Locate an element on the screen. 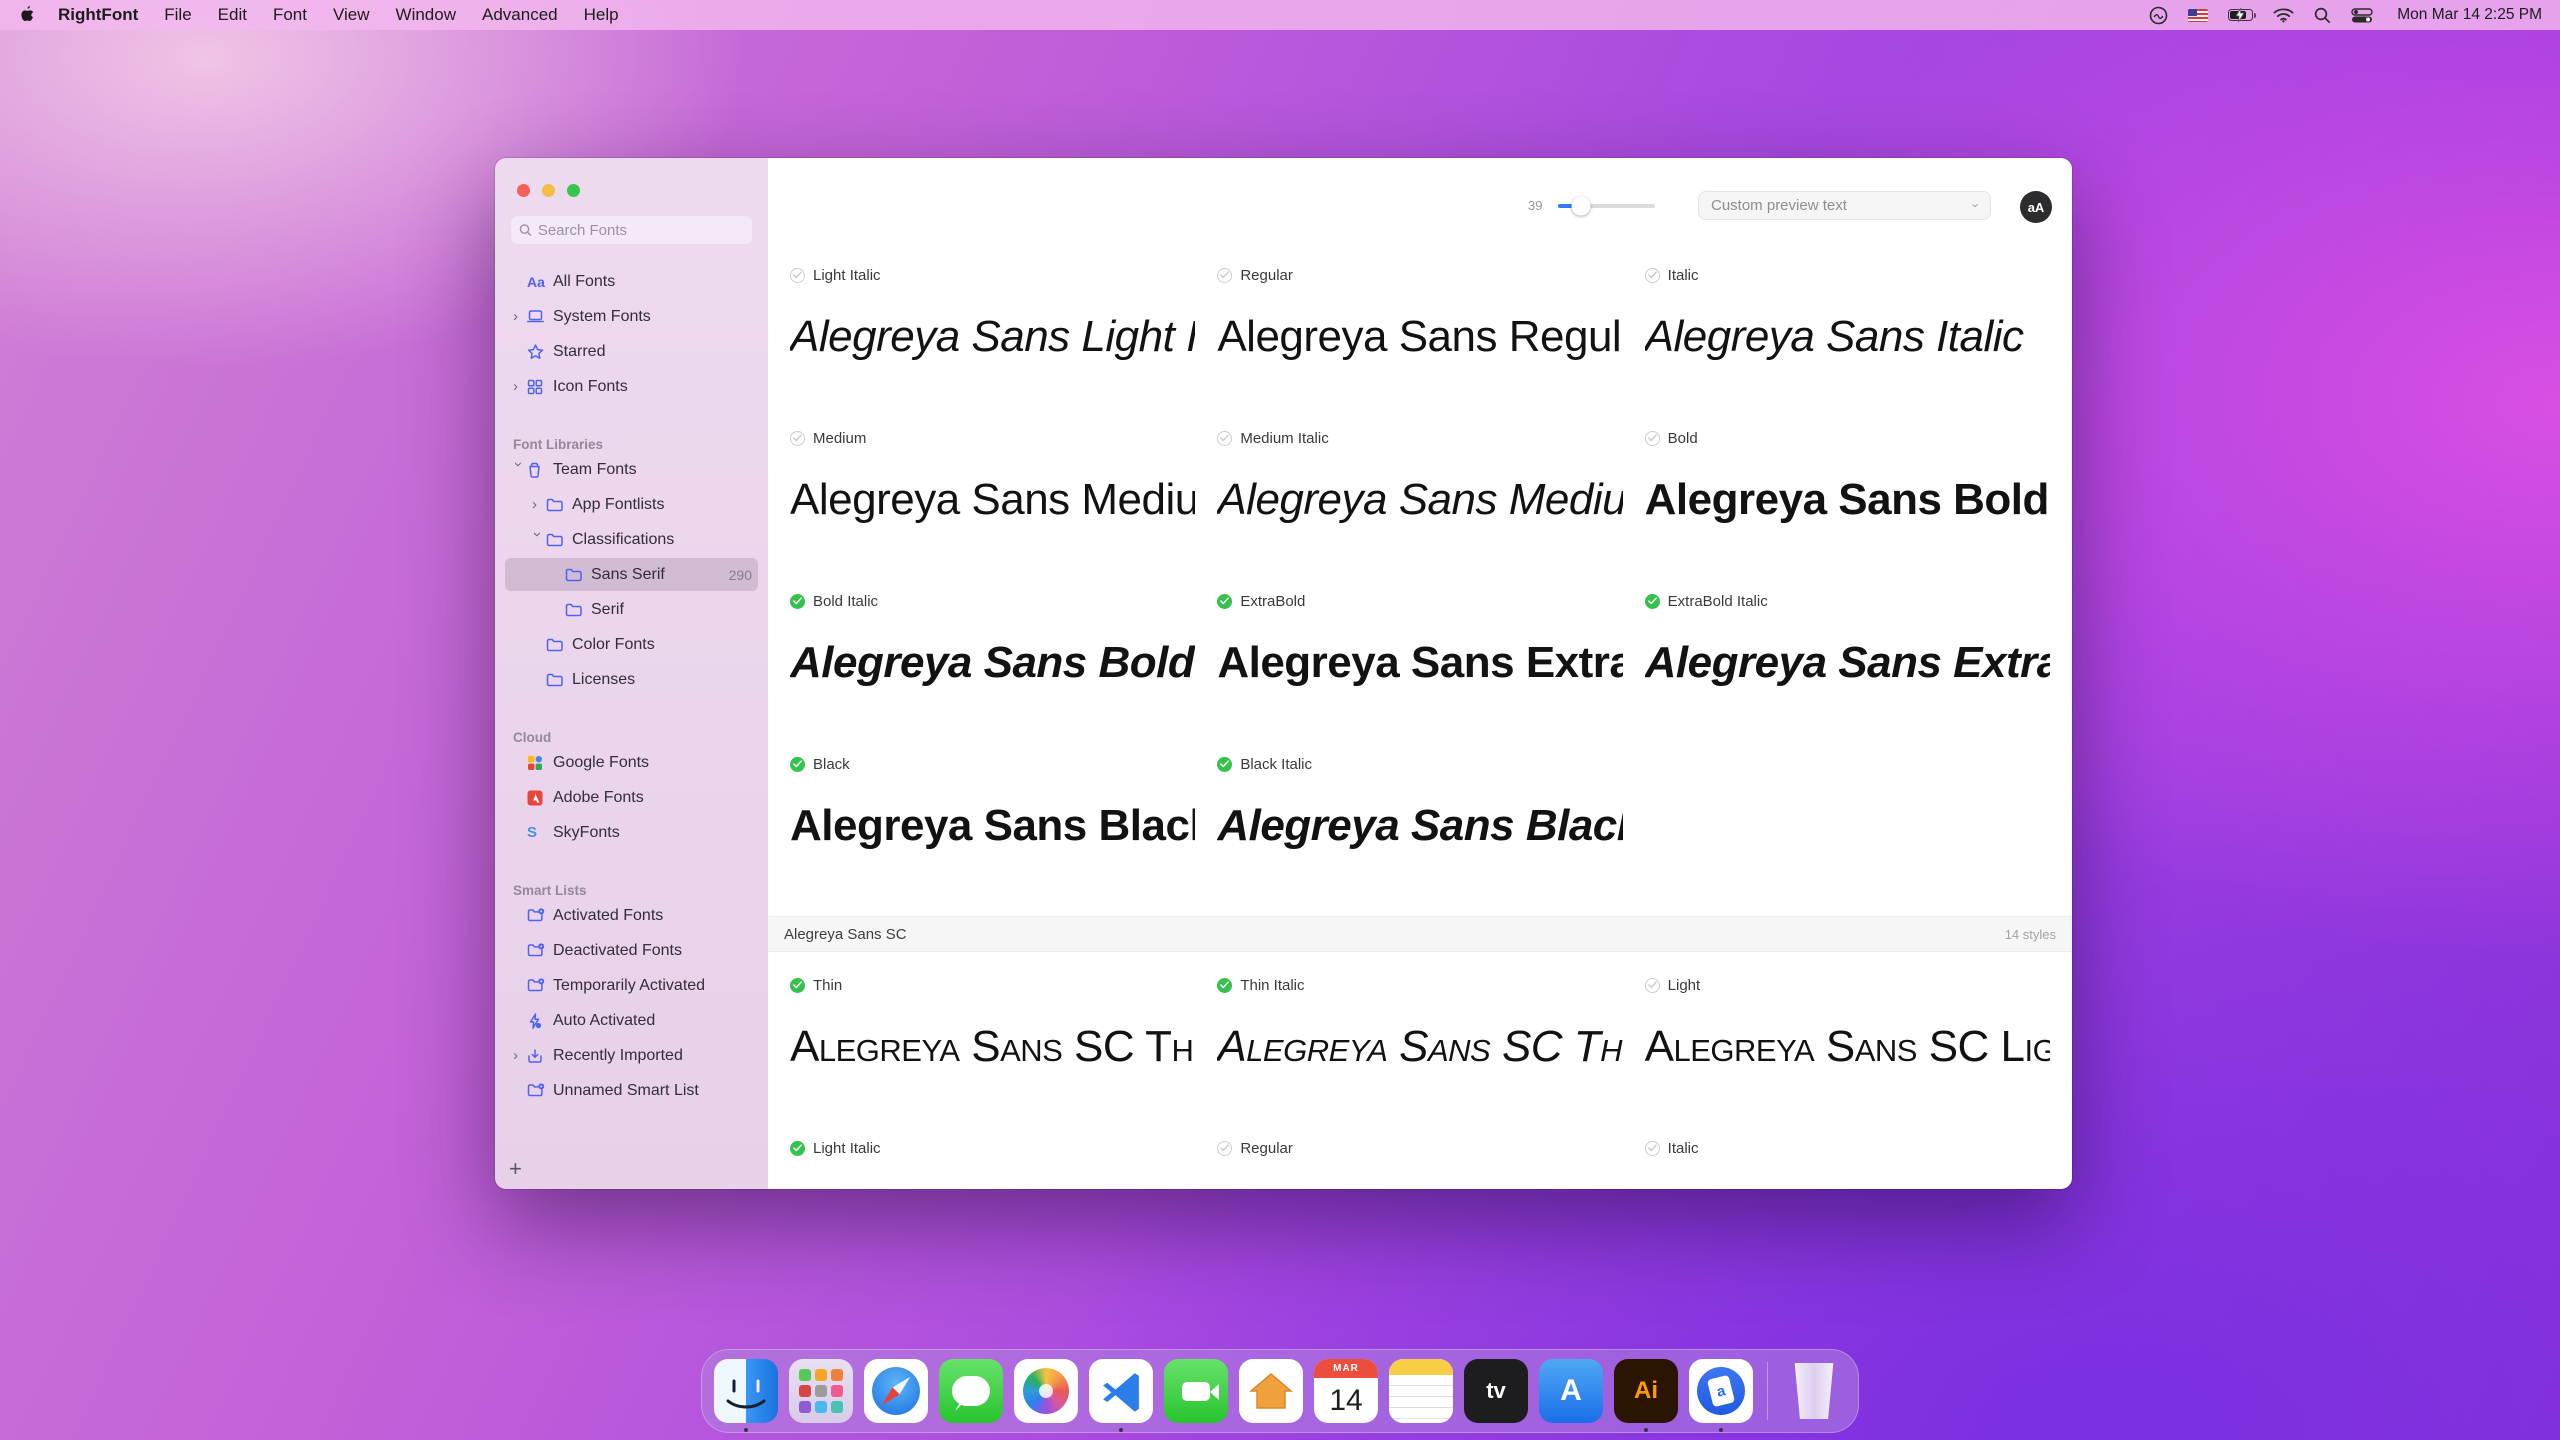 The image size is (2560, 1440). zoom-window-button is located at coordinates (573, 190).